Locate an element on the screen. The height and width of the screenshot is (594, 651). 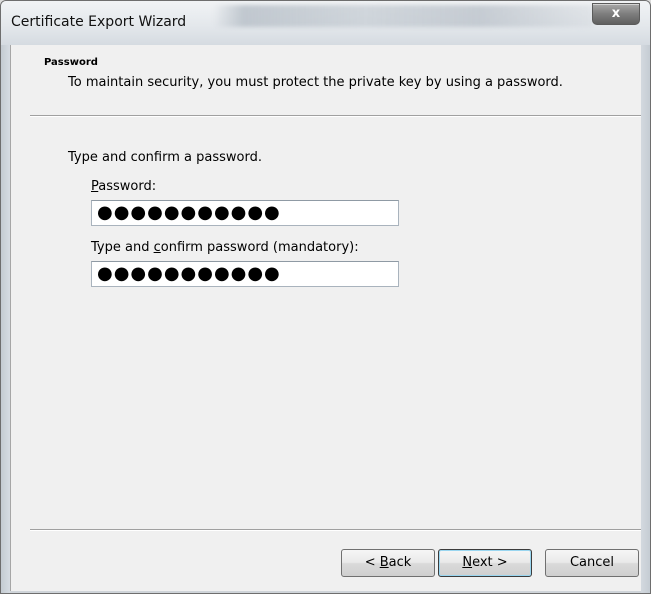
next-button-access-key: N is located at coordinates (467, 562).